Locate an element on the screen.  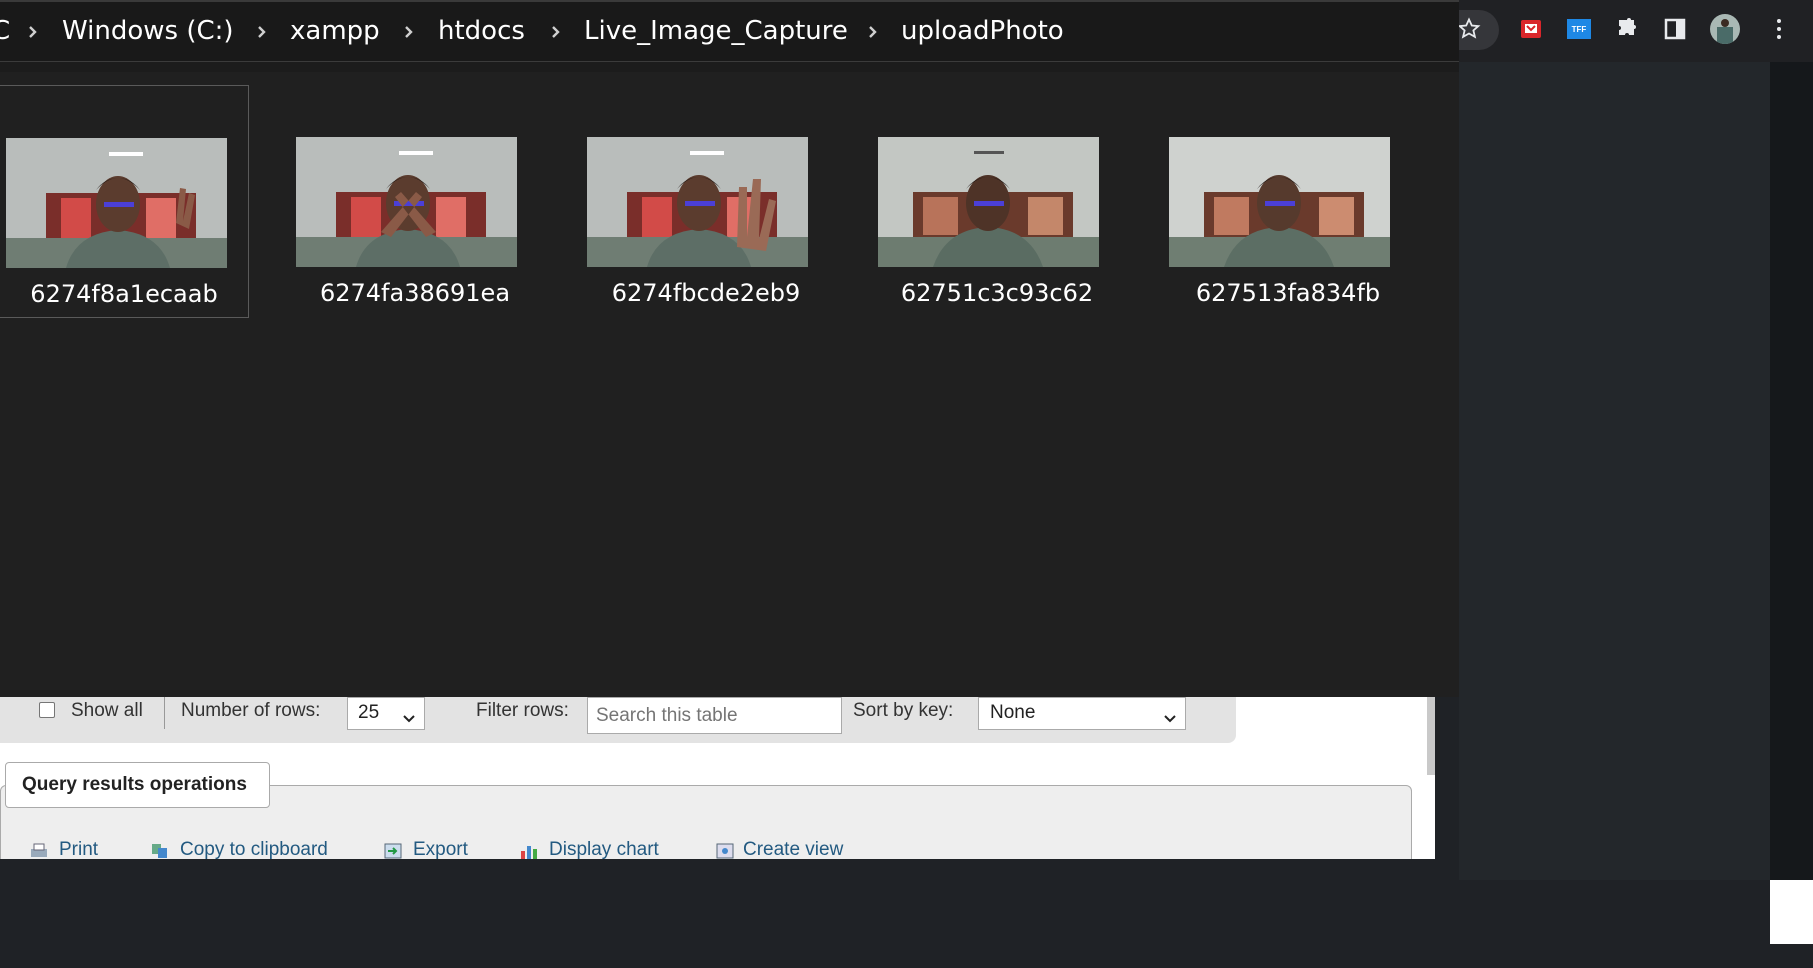
rows-select-value: 25 is located at coordinates (369, 712).